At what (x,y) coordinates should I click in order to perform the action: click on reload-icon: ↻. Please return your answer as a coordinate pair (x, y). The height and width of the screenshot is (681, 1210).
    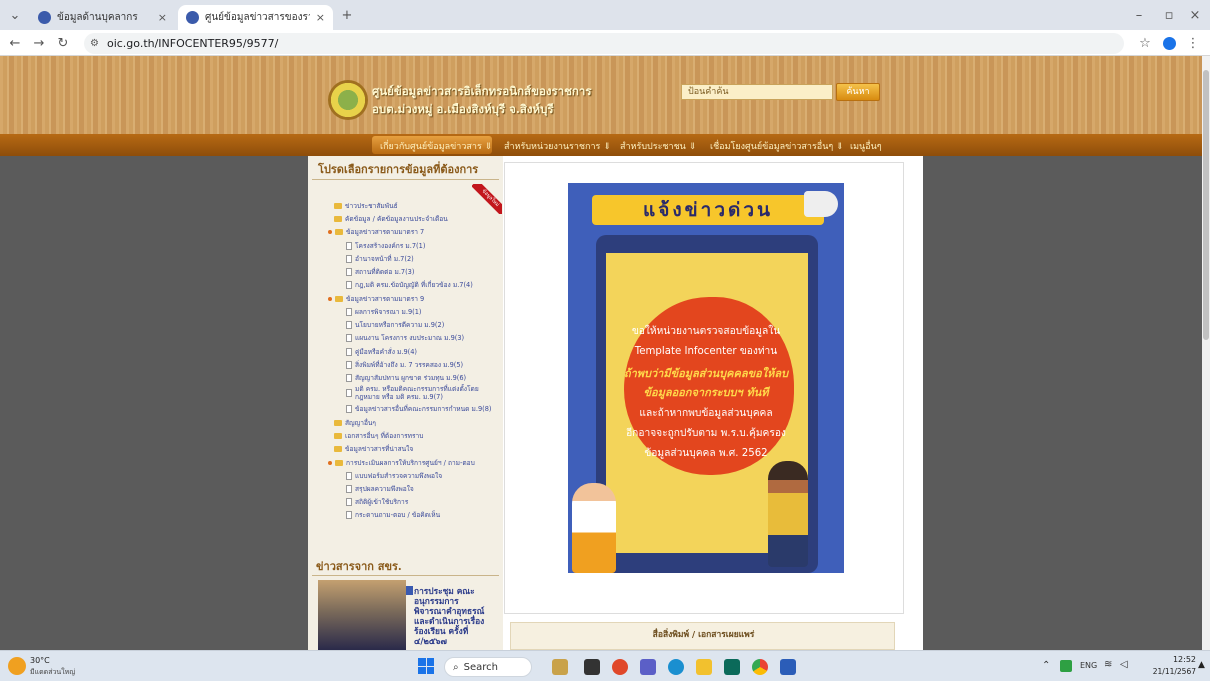
    Looking at the image, I should click on (63, 43).